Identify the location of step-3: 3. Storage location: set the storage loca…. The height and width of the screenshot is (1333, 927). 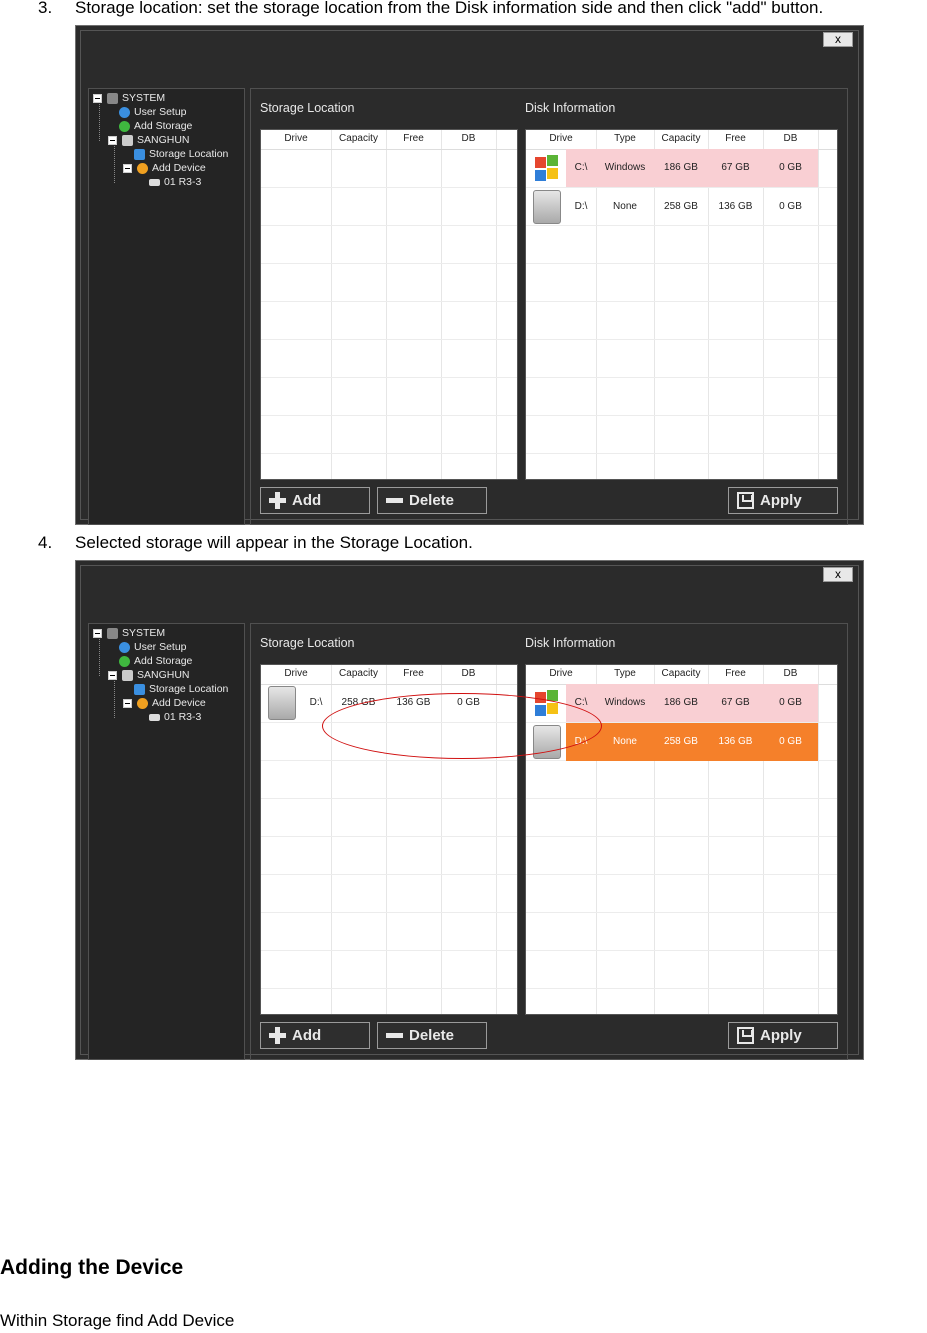
(430, 9).